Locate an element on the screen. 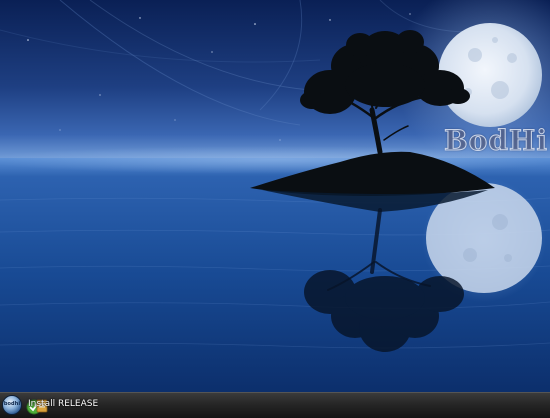  start-button-label: bodhi is located at coordinates (12, 404).